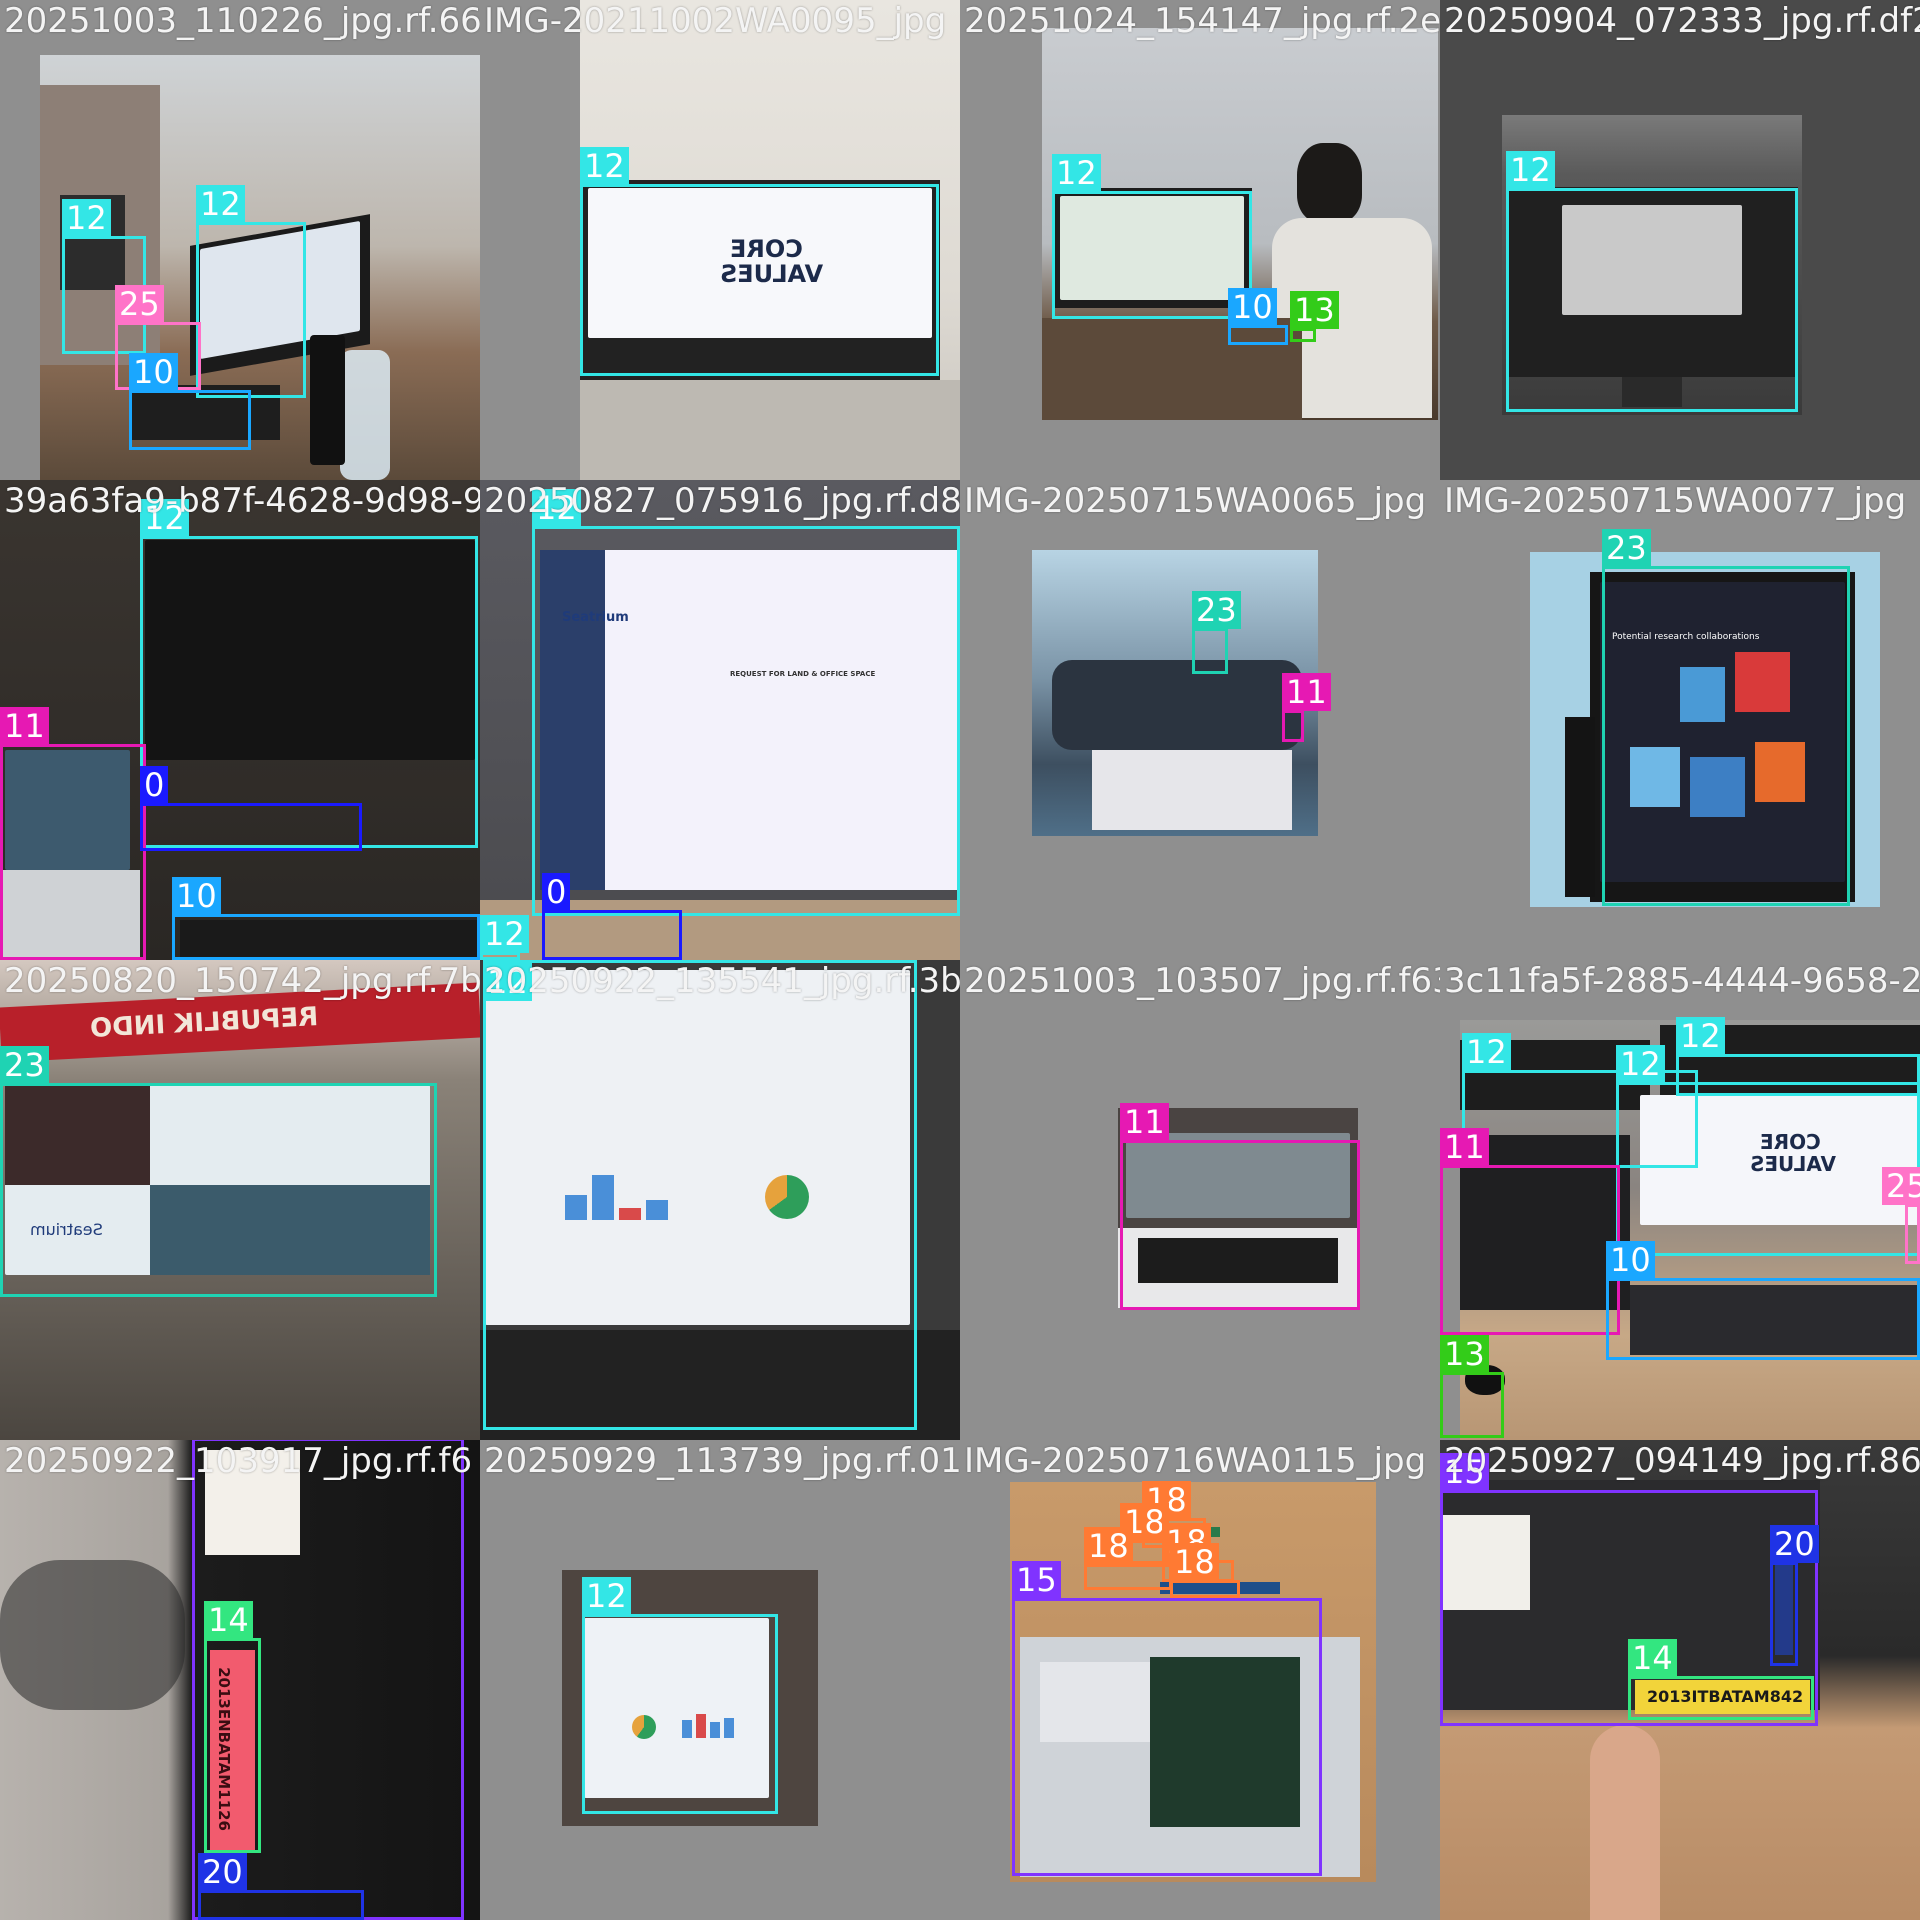 This screenshot has height=1920, width=1920. I want to click on photo-classroom, so click(1175, 693).